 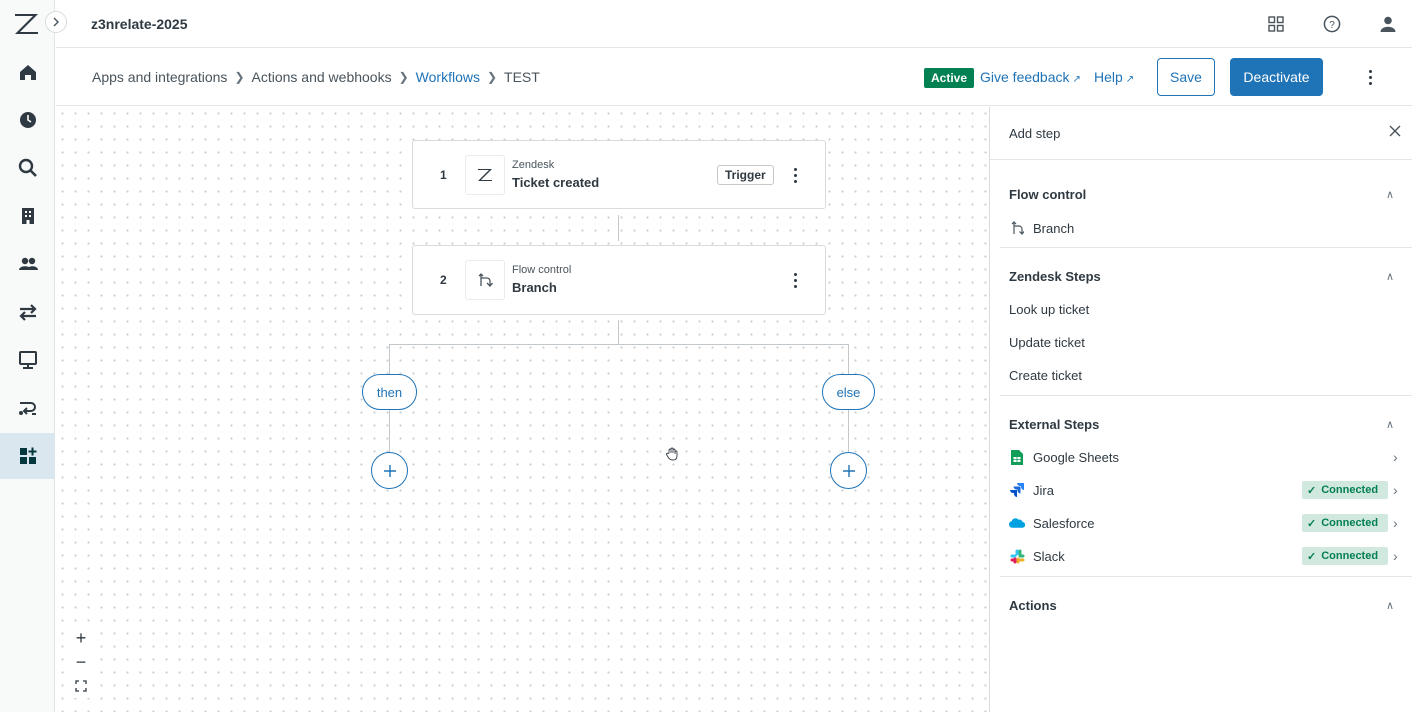 What do you see at coordinates (1041, 228) in the screenshot?
I see `panel-item-branch: Branch` at bounding box center [1041, 228].